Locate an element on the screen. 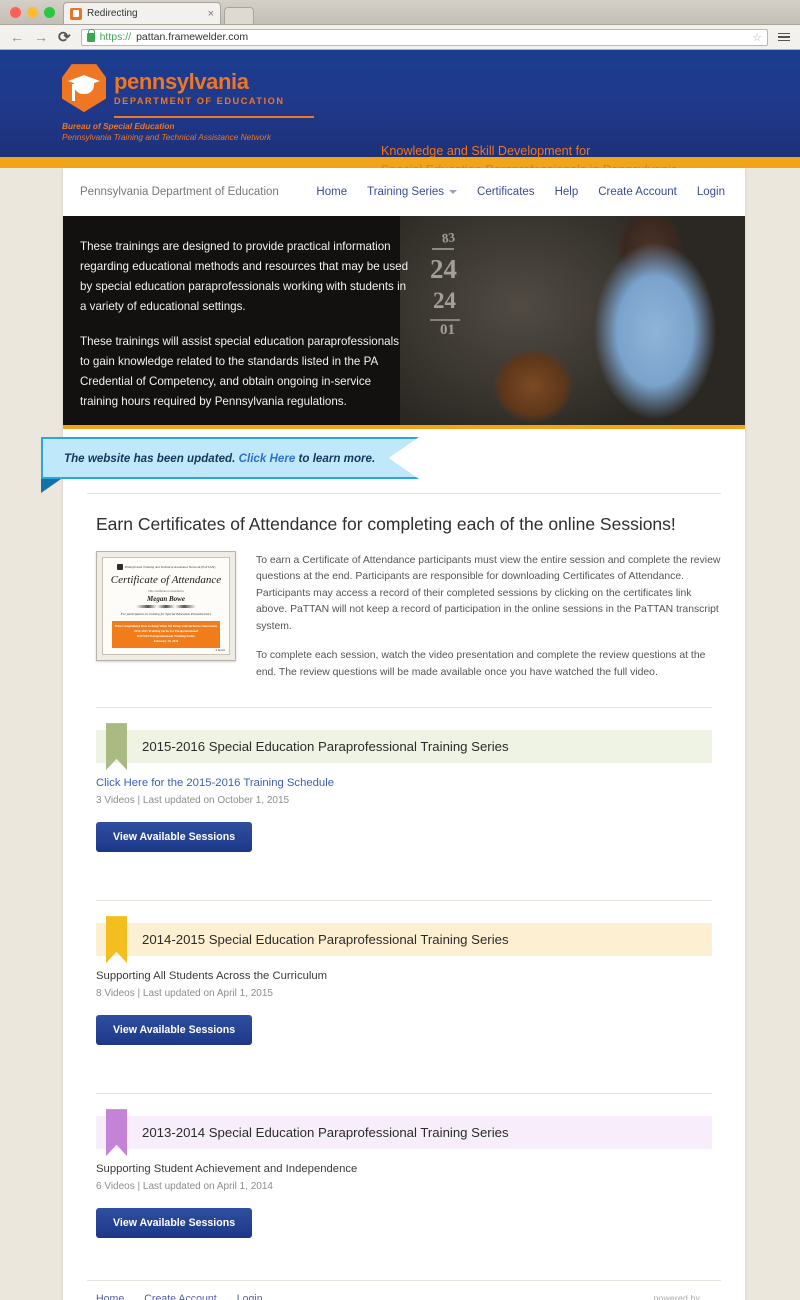  powered-by-label: powered by is located at coordinates (676, 1296).